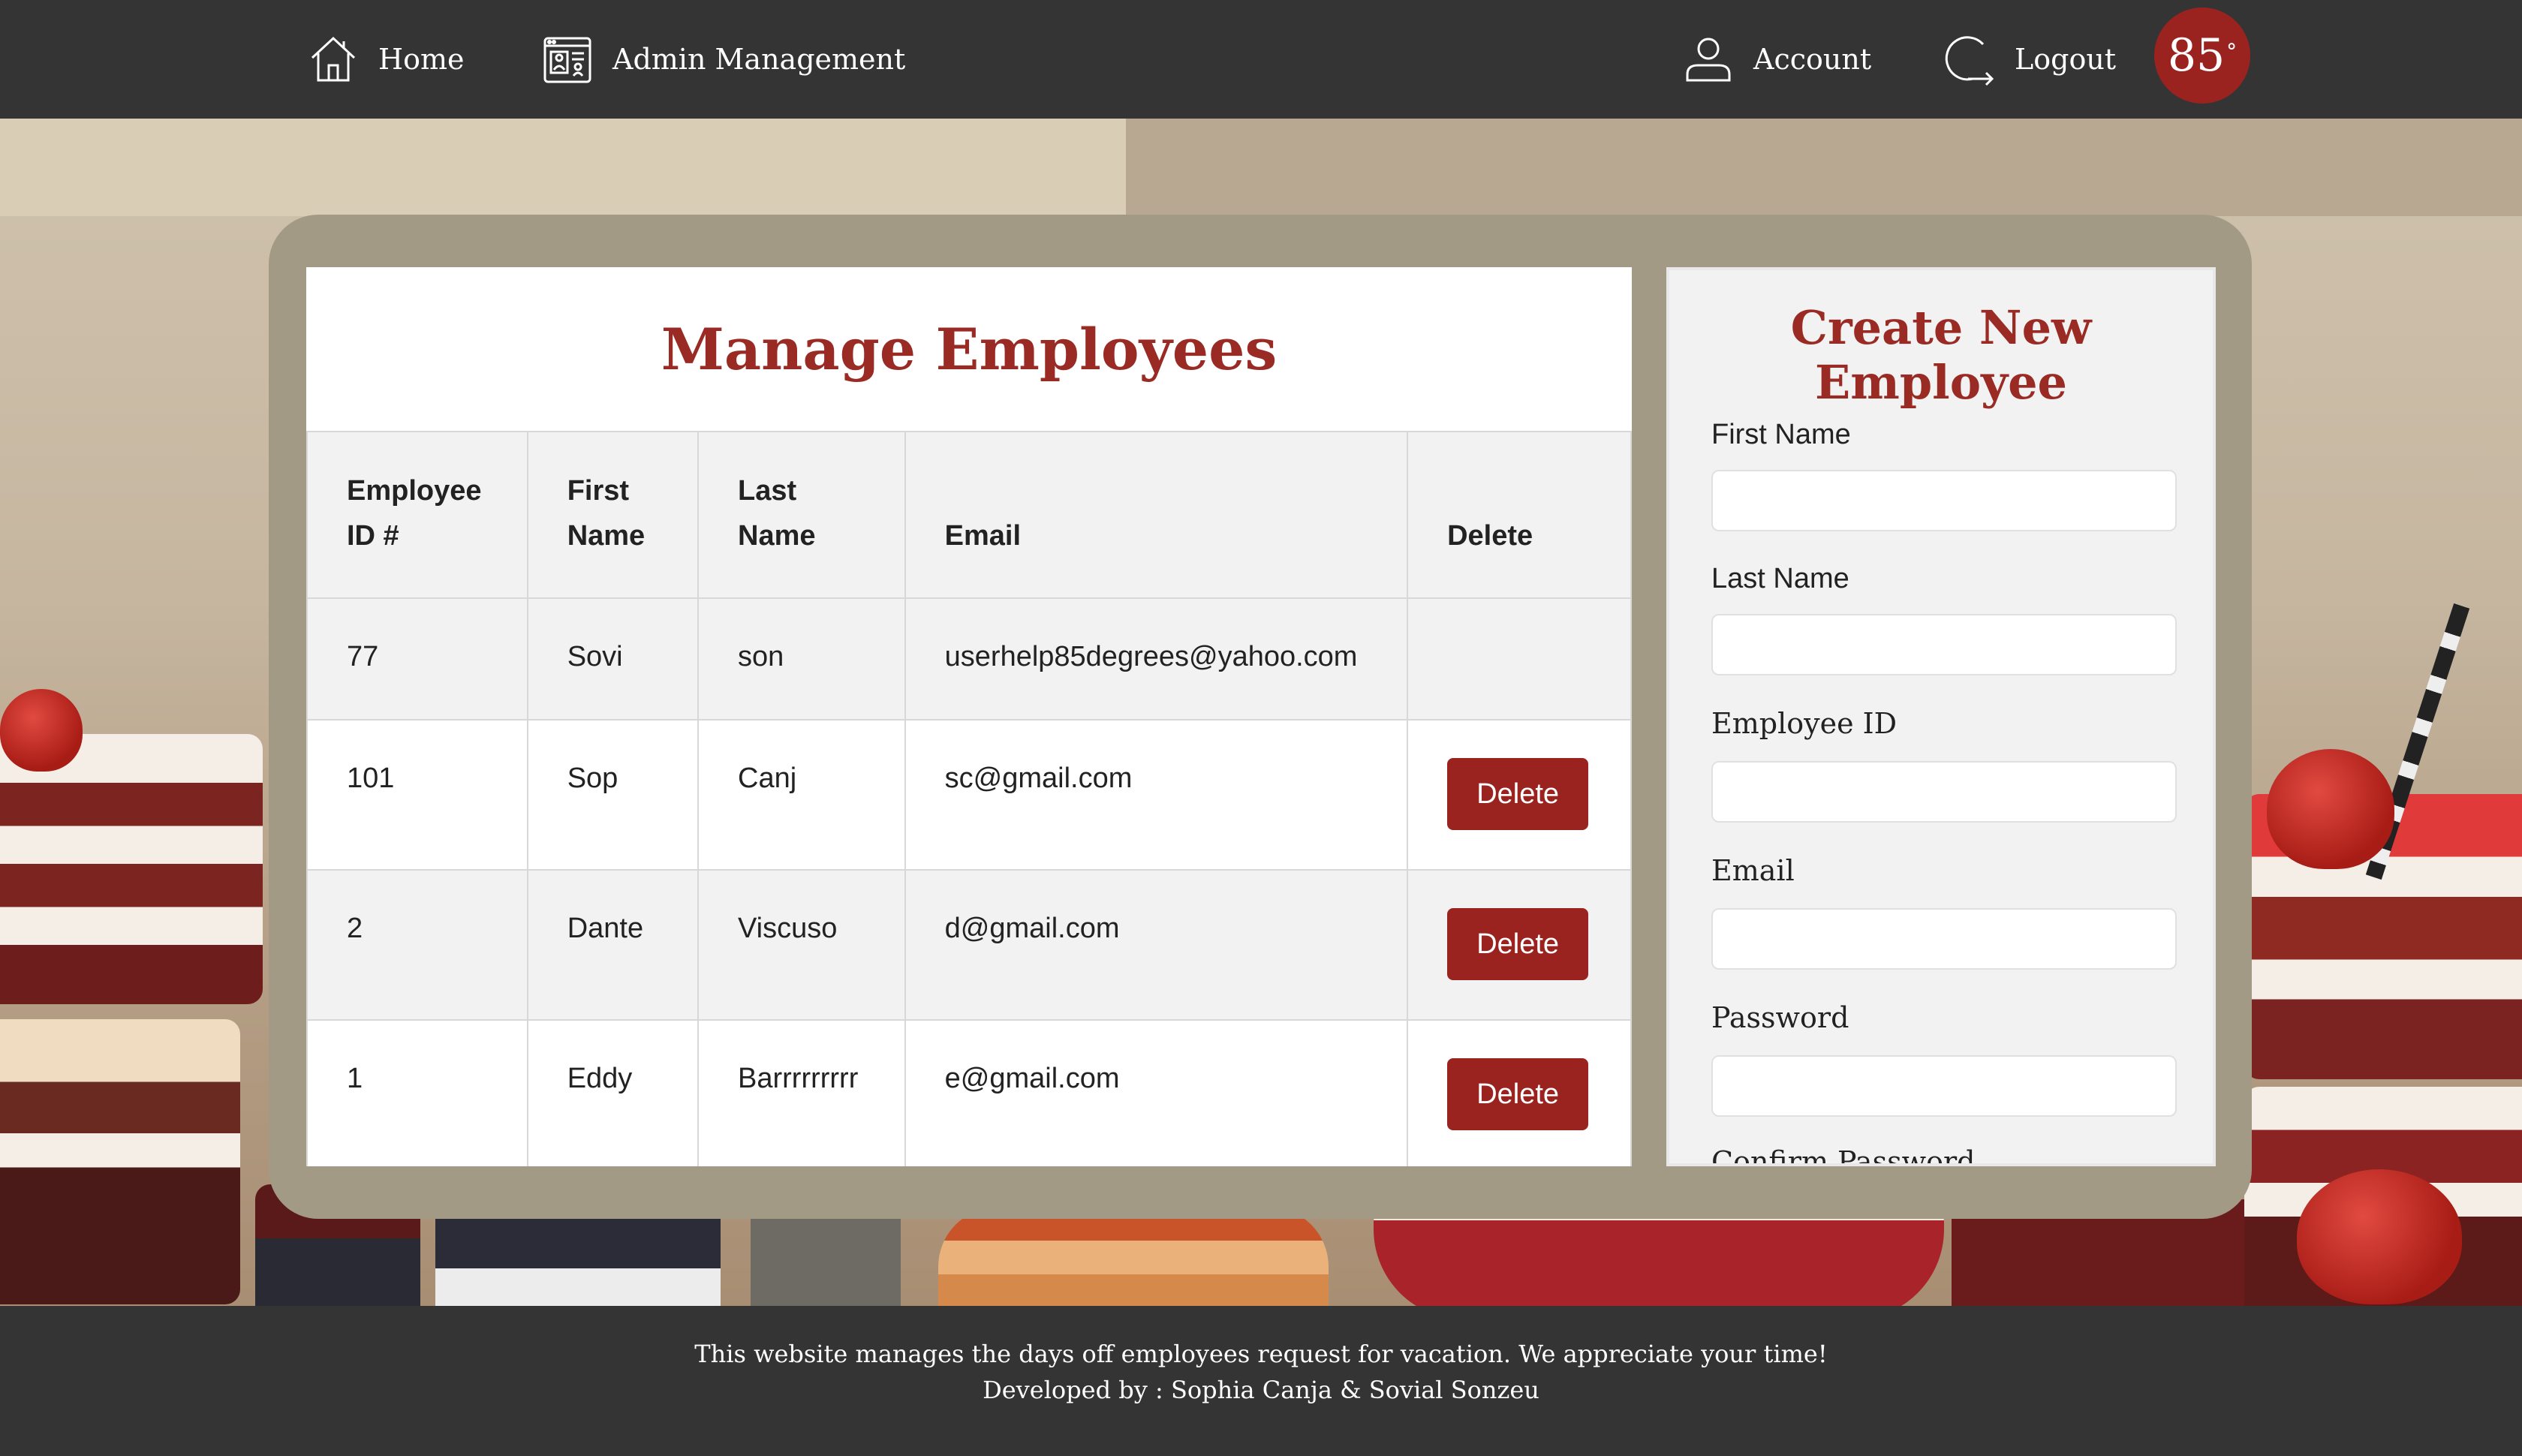 The height and width of the screenshot is (1456, 2522). What do you see at coordinates (417, 1092) in the screenshot?
I see `cell-employee-id: 1` at bounding box center [417, 1092].